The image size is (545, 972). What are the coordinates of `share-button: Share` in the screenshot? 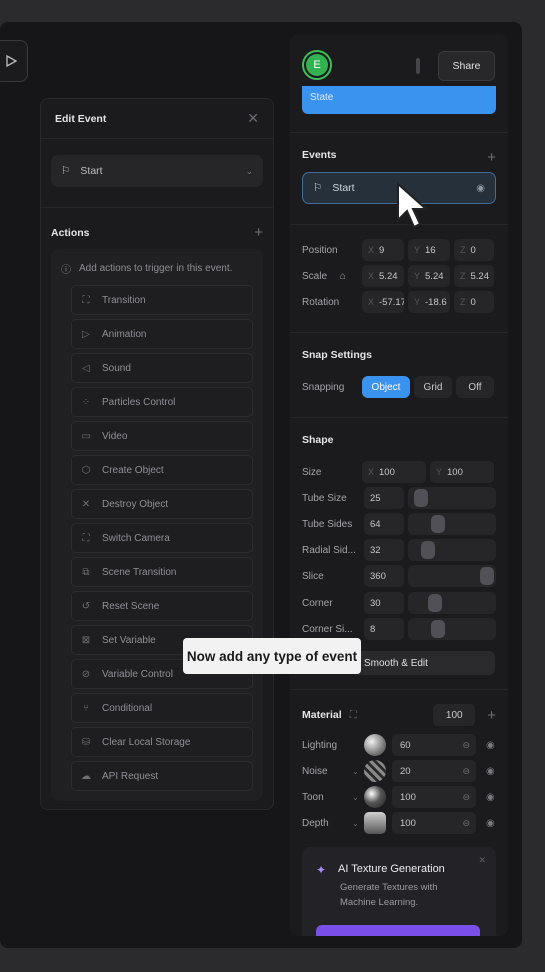 It's located at (466, 66).